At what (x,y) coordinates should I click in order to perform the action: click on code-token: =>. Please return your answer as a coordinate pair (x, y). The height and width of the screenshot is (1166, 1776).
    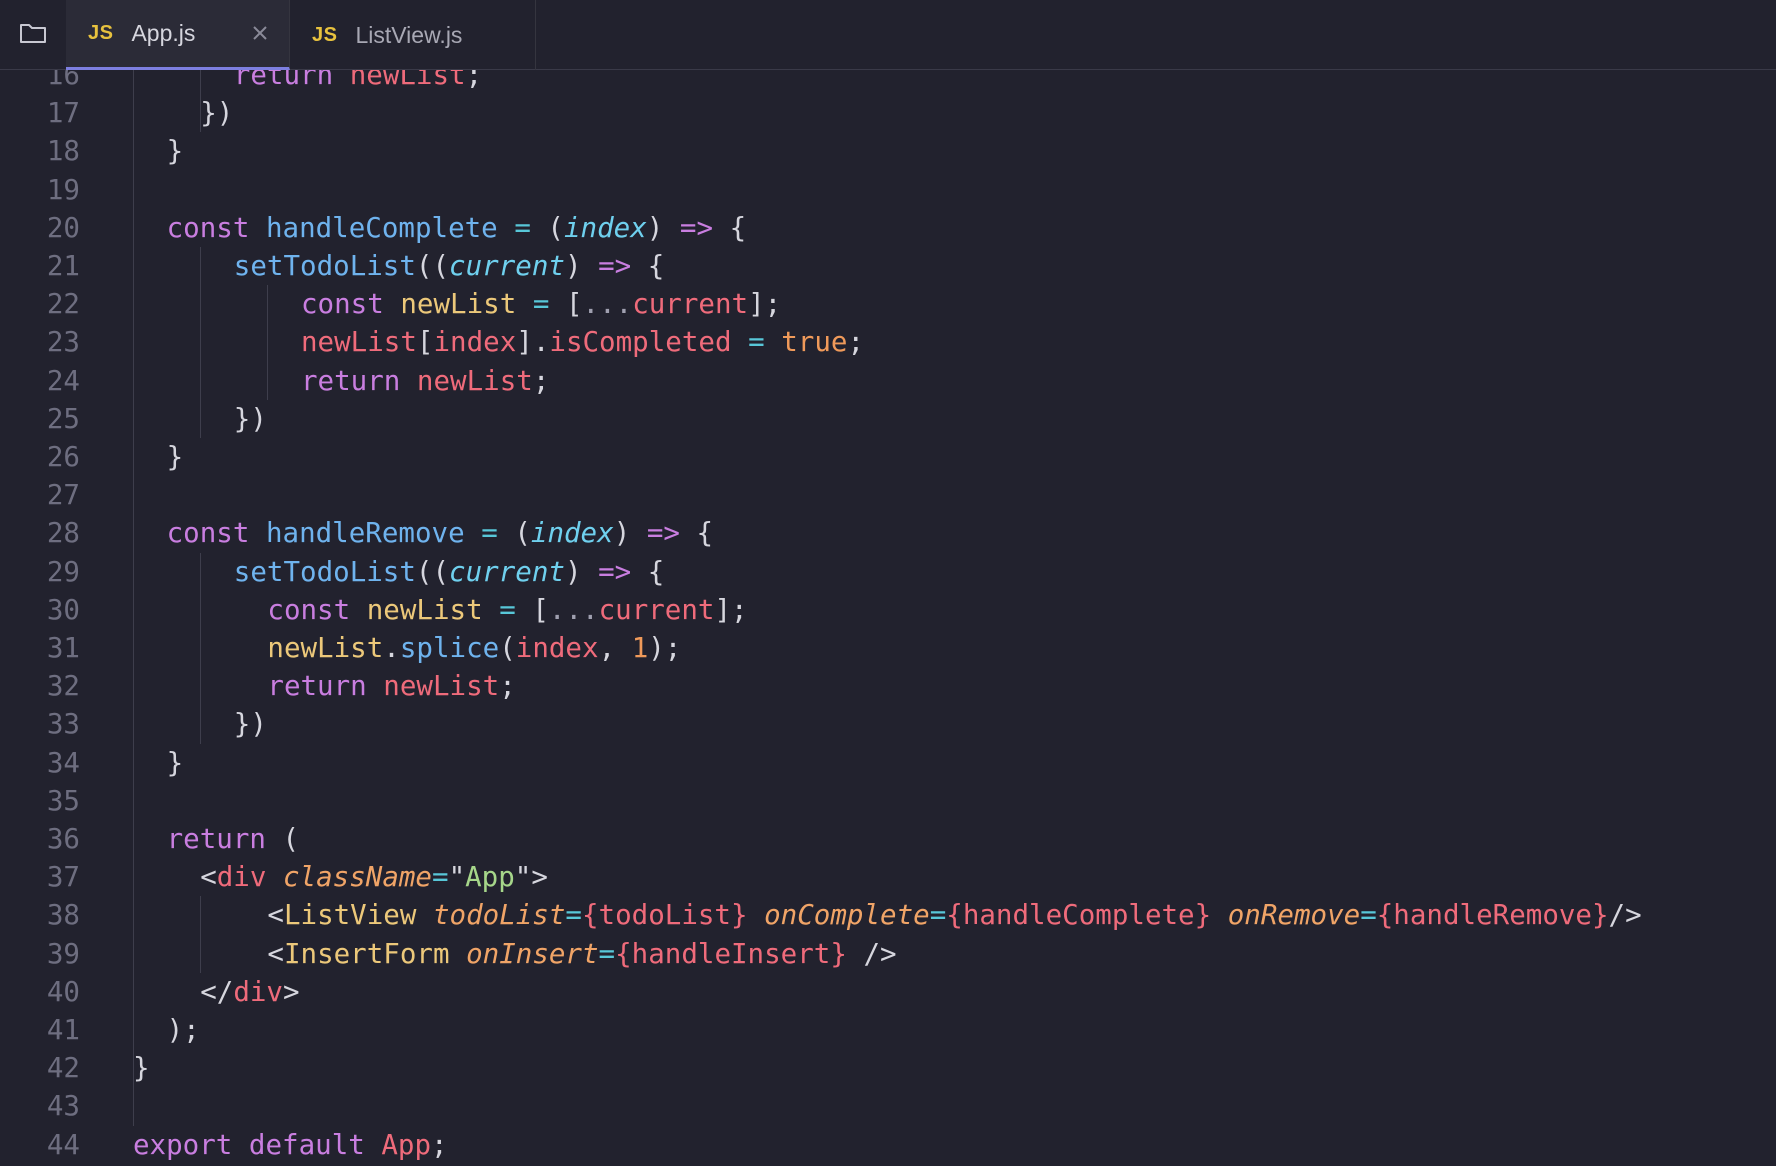
    Looking at the image, I should click on (615, 266).